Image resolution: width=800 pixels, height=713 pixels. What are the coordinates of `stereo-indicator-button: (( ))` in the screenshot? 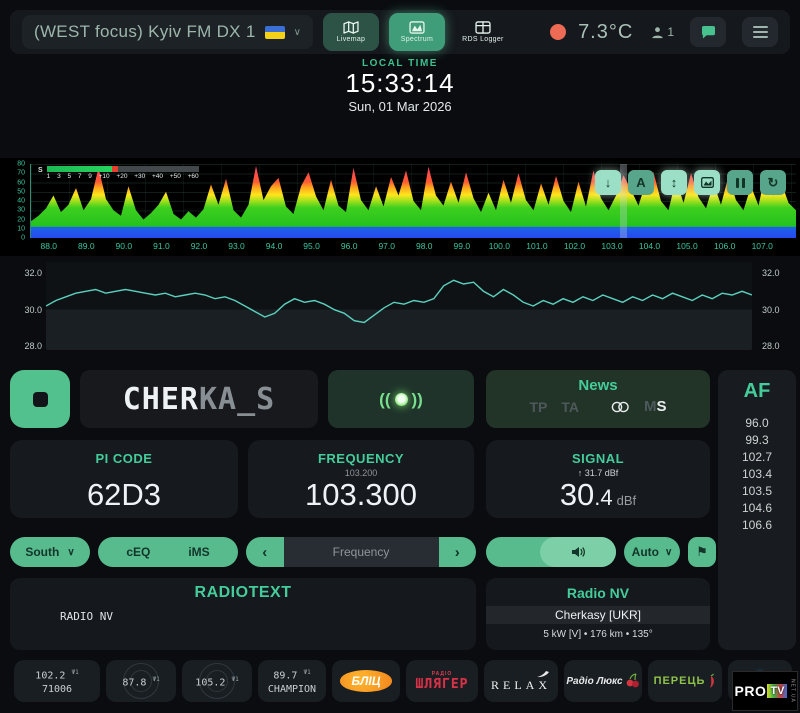 It's located at (401, 399).